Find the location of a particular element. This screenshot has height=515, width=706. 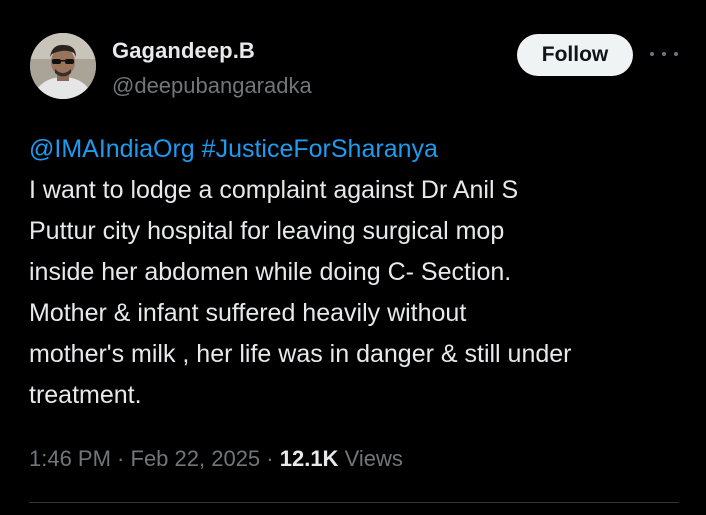

tweet-time: 1:46 PM is located at coordinates (70, 458).